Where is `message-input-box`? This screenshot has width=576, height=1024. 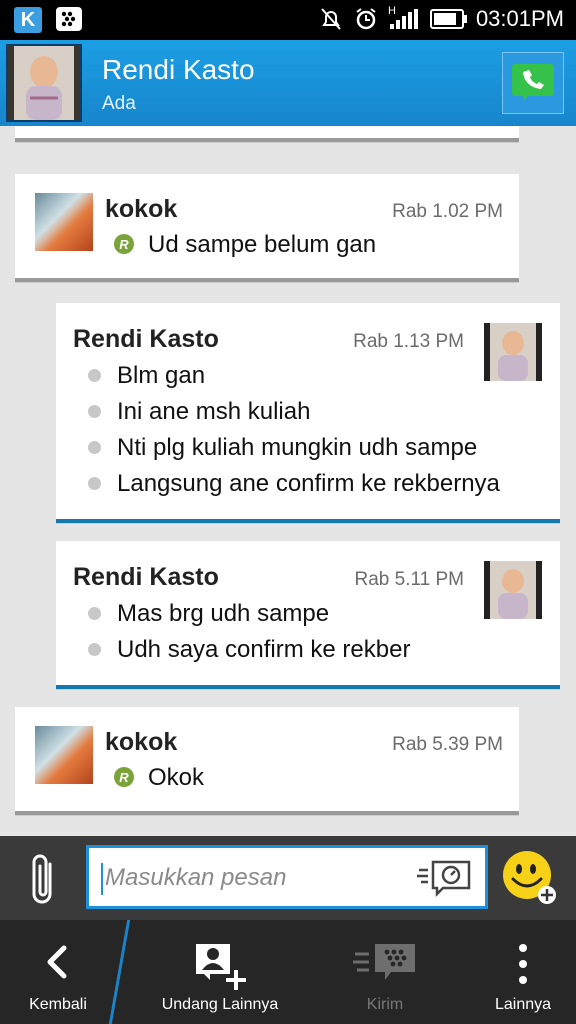
message-input-box is located at coordinates (287, 877).